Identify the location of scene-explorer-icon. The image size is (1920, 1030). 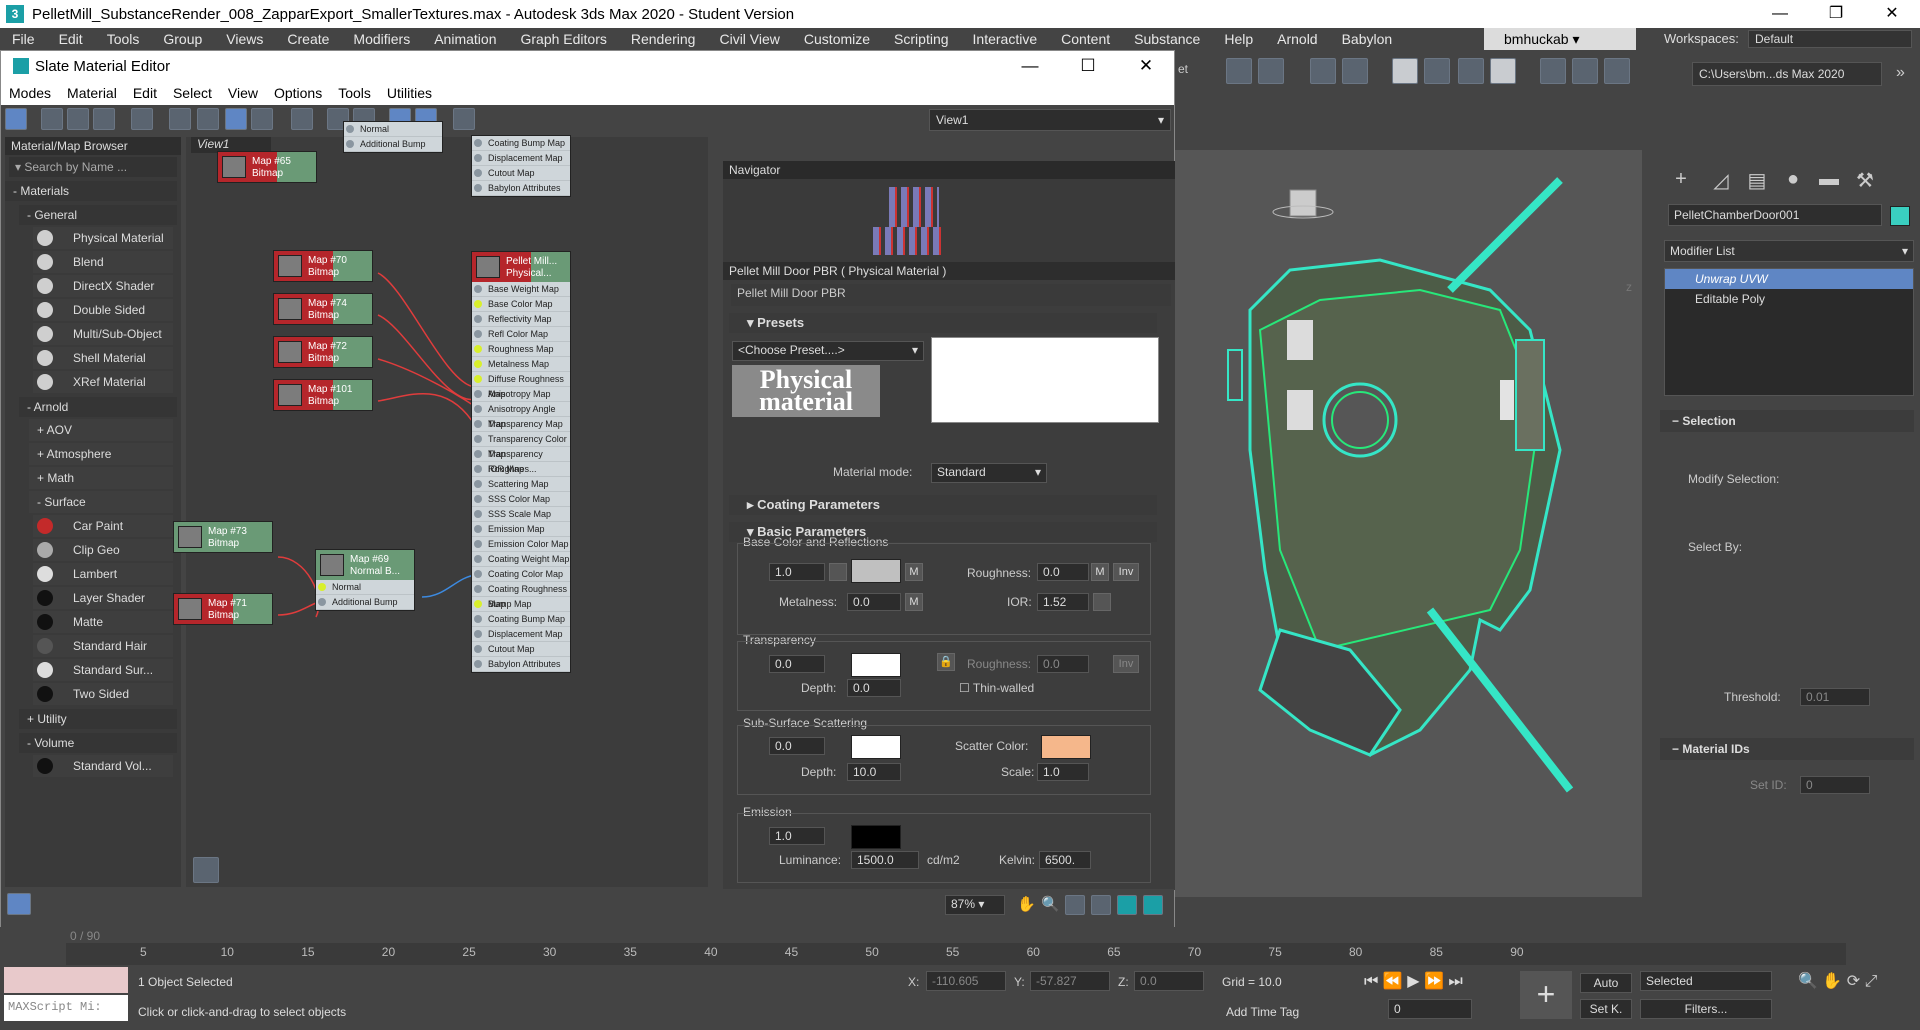
(1323, 71).